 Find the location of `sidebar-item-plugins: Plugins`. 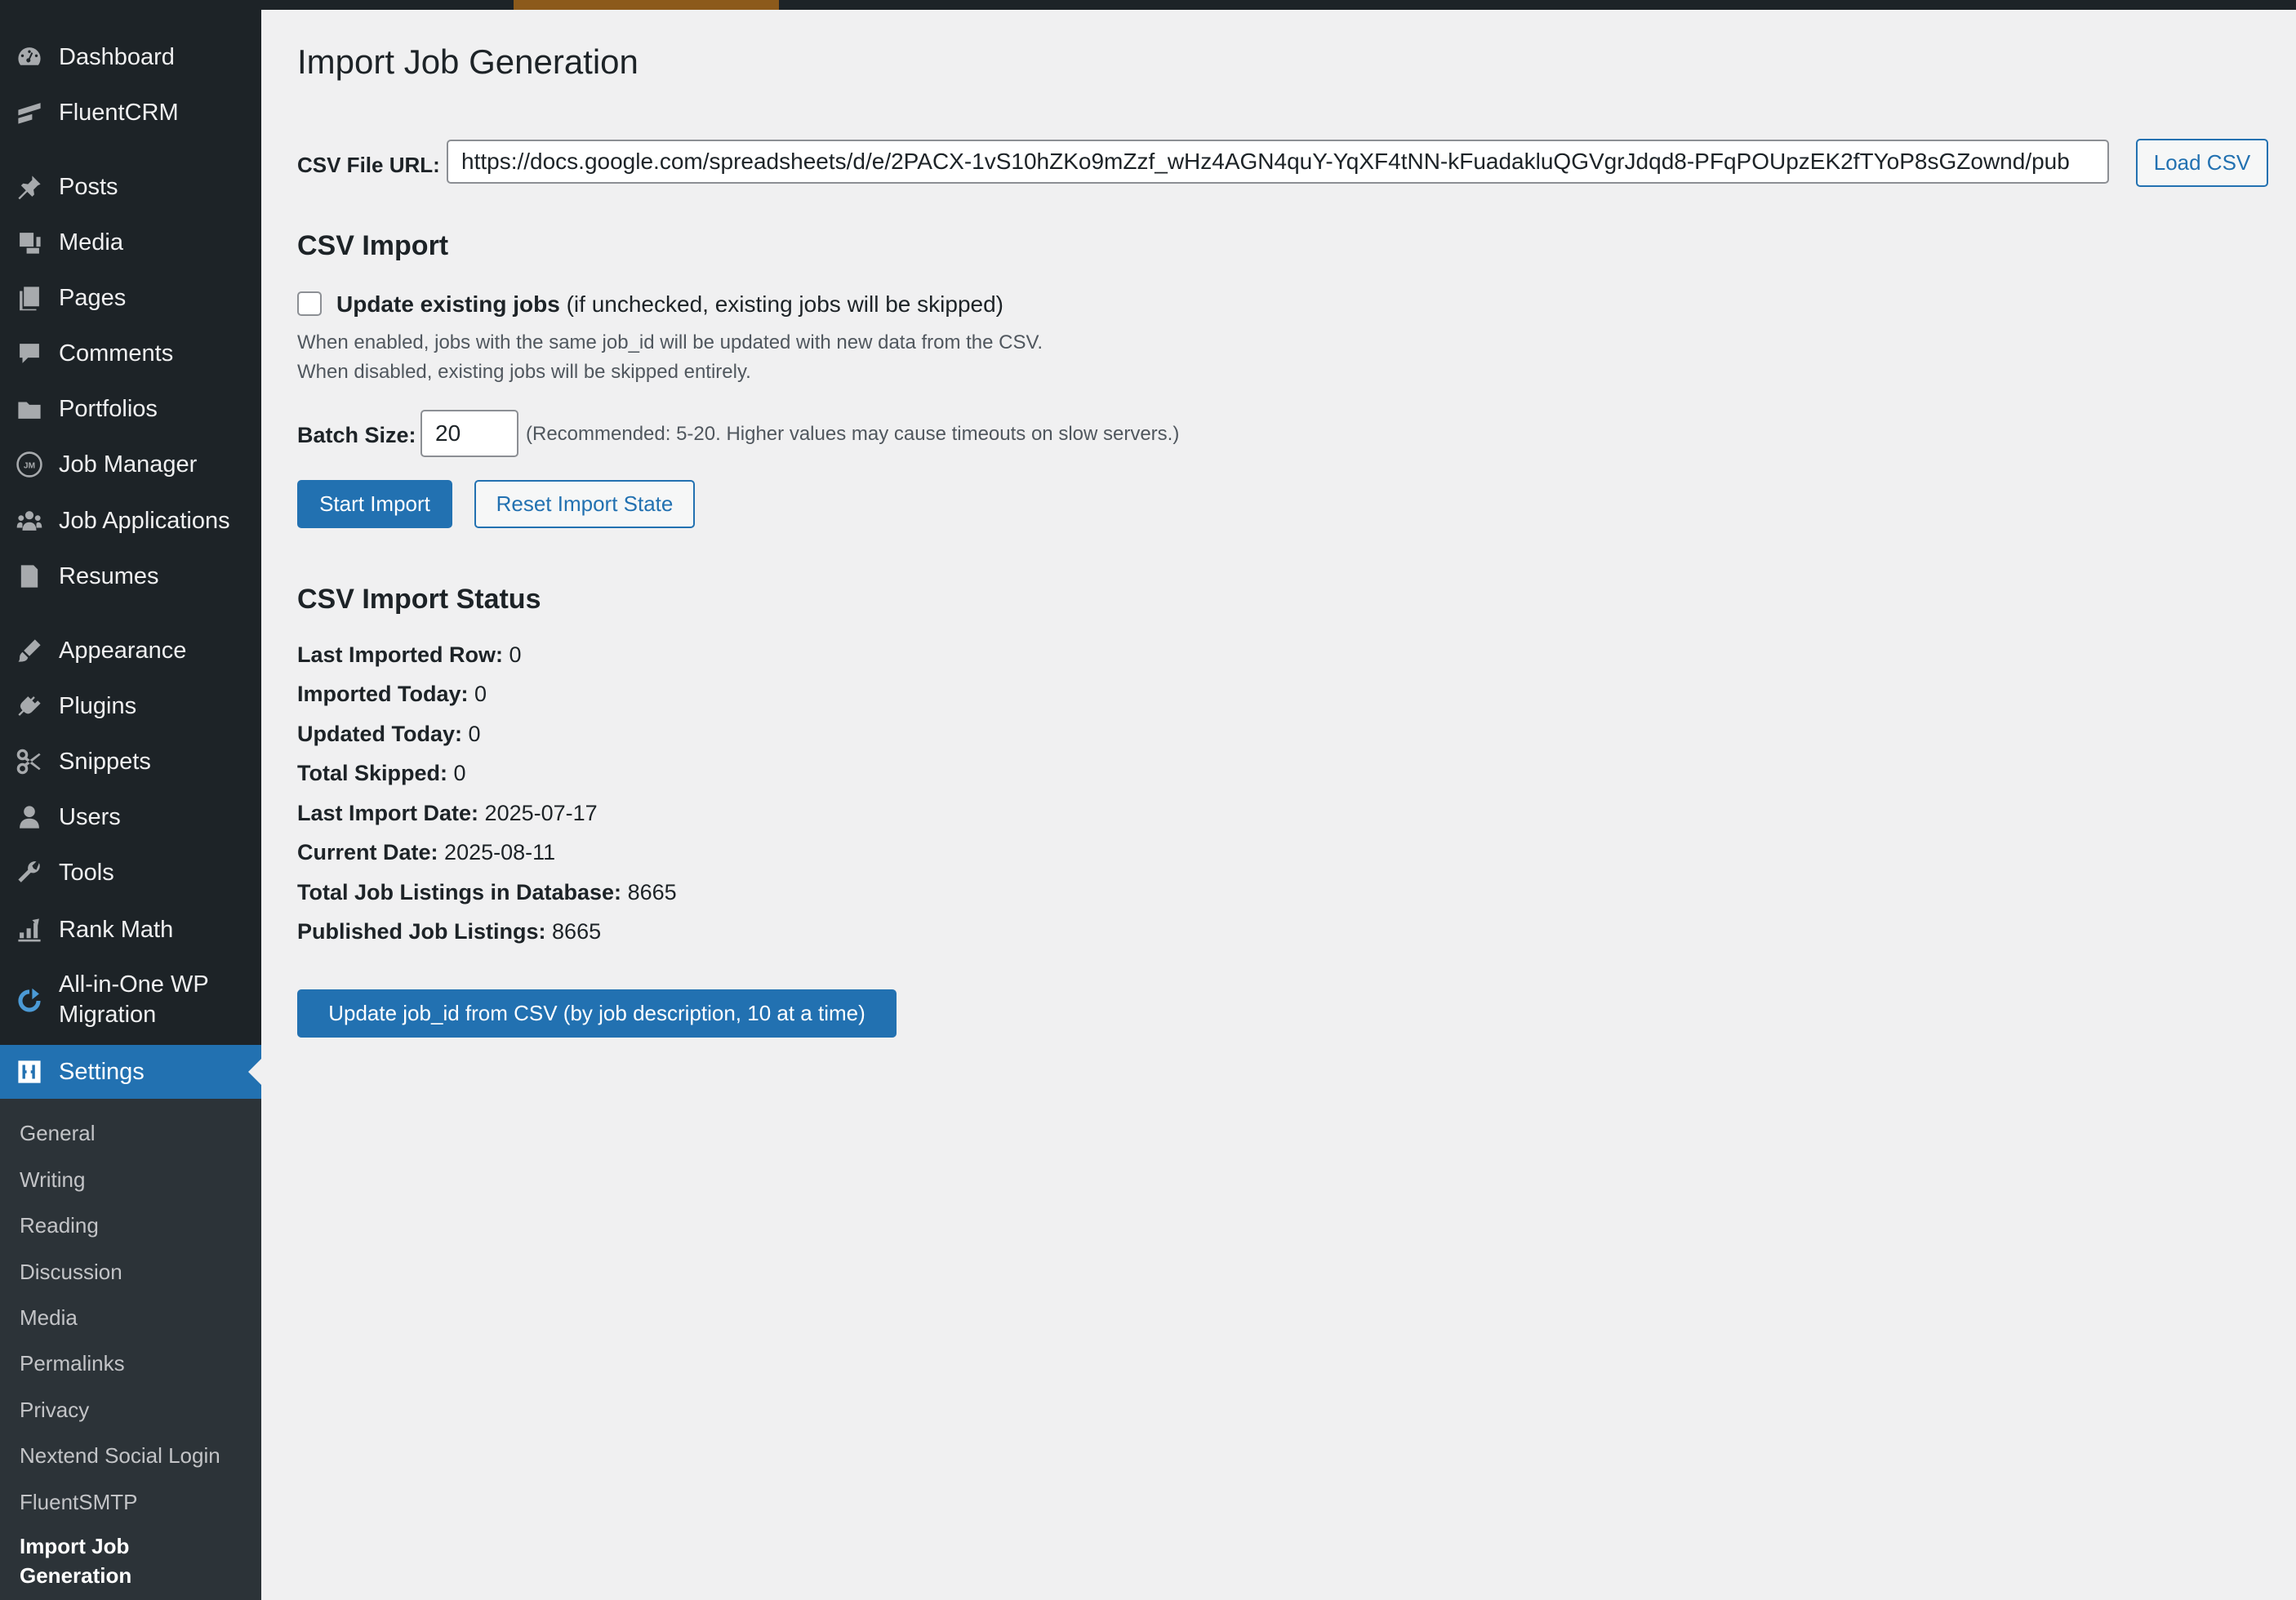

sidebar-item-plugins: Plugins is located at coordinates (130, 706).